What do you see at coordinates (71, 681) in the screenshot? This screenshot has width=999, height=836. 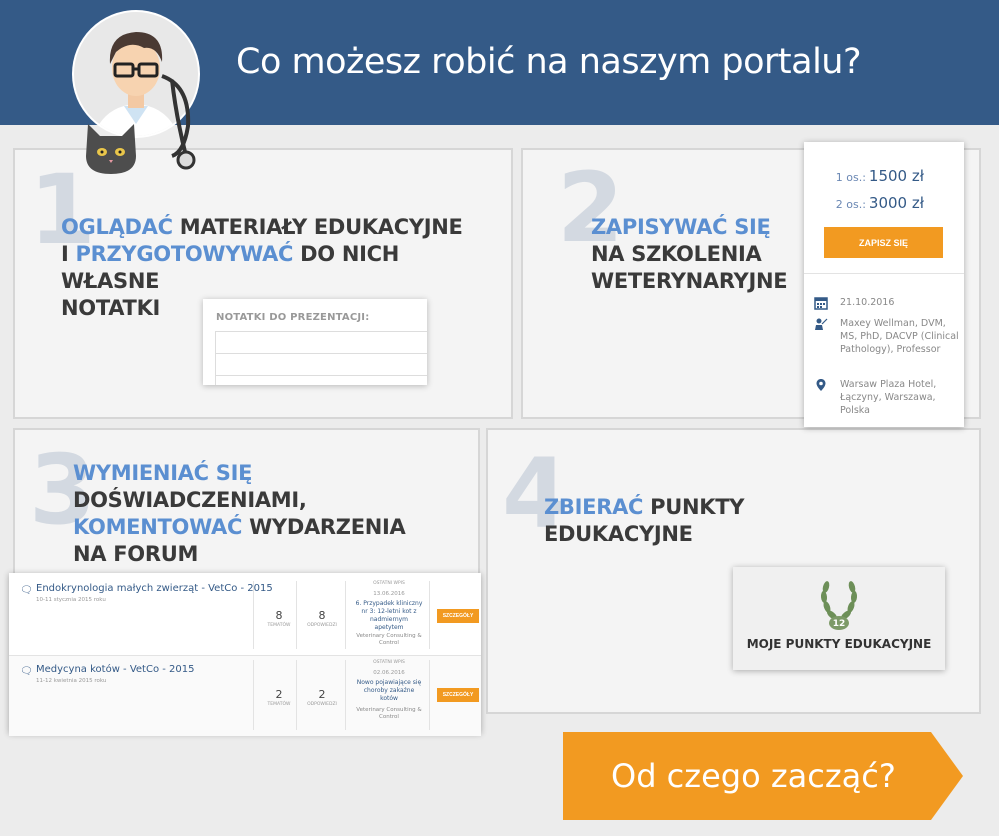 I see `forum-row-date: 11-12 kwietnia 2015 roku` at bounding box center [71, 681].